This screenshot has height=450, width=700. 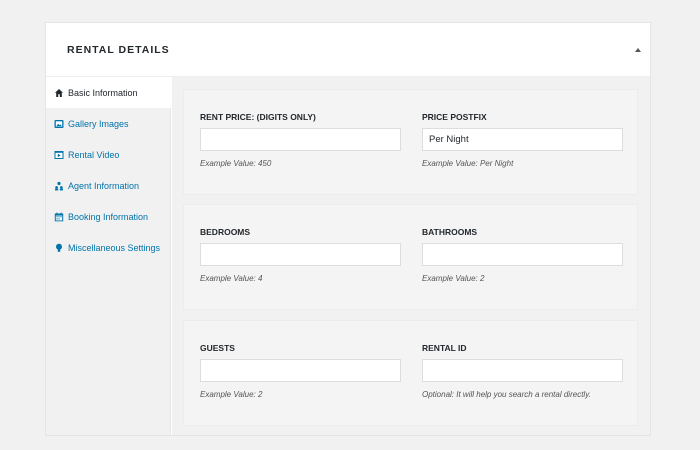 I want to click on users-icon, so click(x=59, y=186).